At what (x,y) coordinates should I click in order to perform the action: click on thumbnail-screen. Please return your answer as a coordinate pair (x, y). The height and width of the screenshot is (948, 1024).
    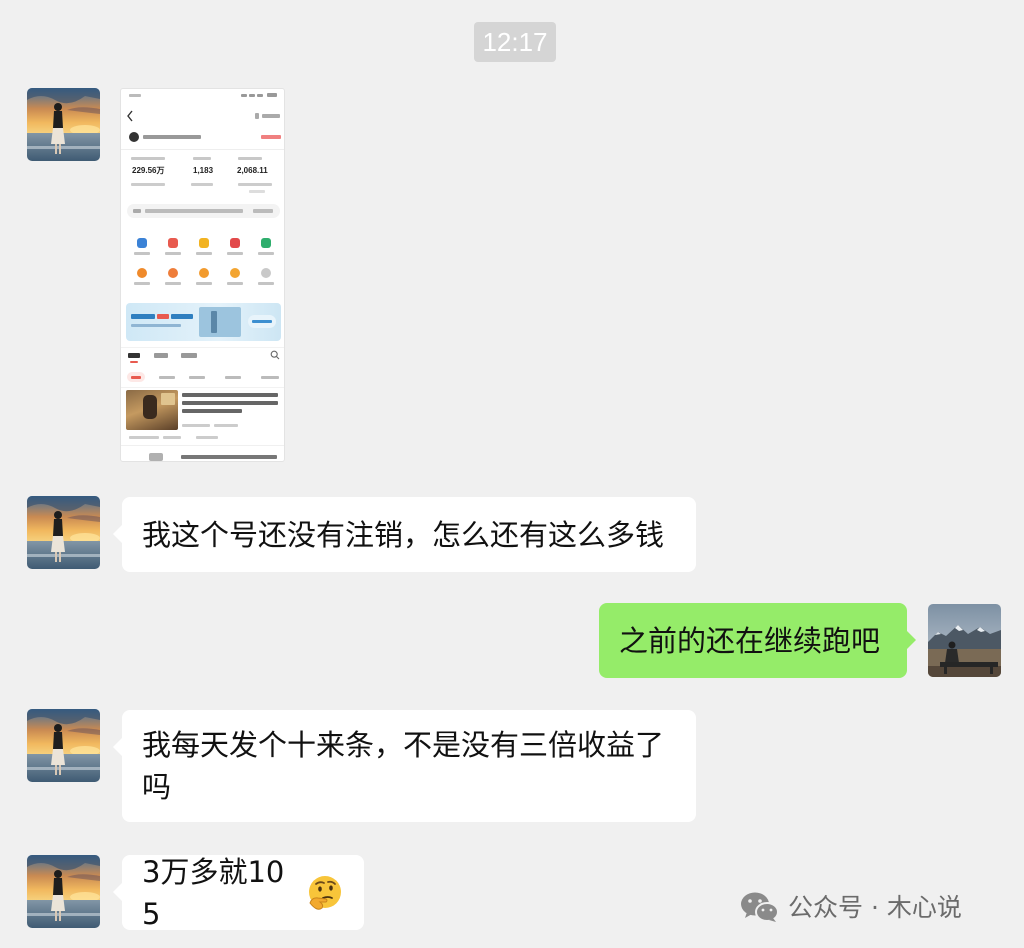
    Looking at the image, I should click on (202, 275).